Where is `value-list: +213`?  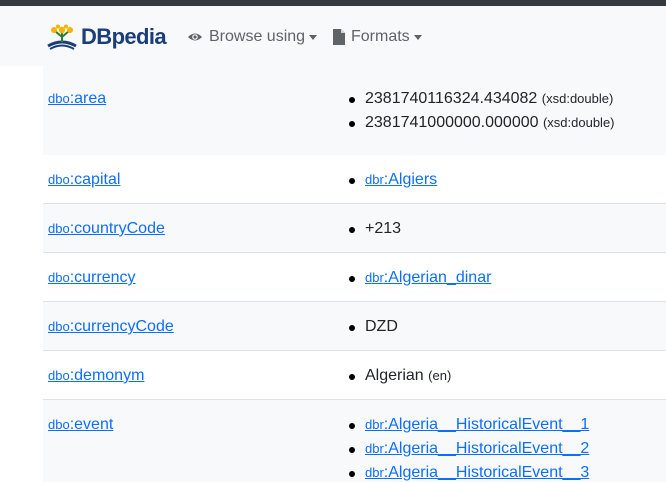 value-list: +213 is located at coordinates (374, 229).